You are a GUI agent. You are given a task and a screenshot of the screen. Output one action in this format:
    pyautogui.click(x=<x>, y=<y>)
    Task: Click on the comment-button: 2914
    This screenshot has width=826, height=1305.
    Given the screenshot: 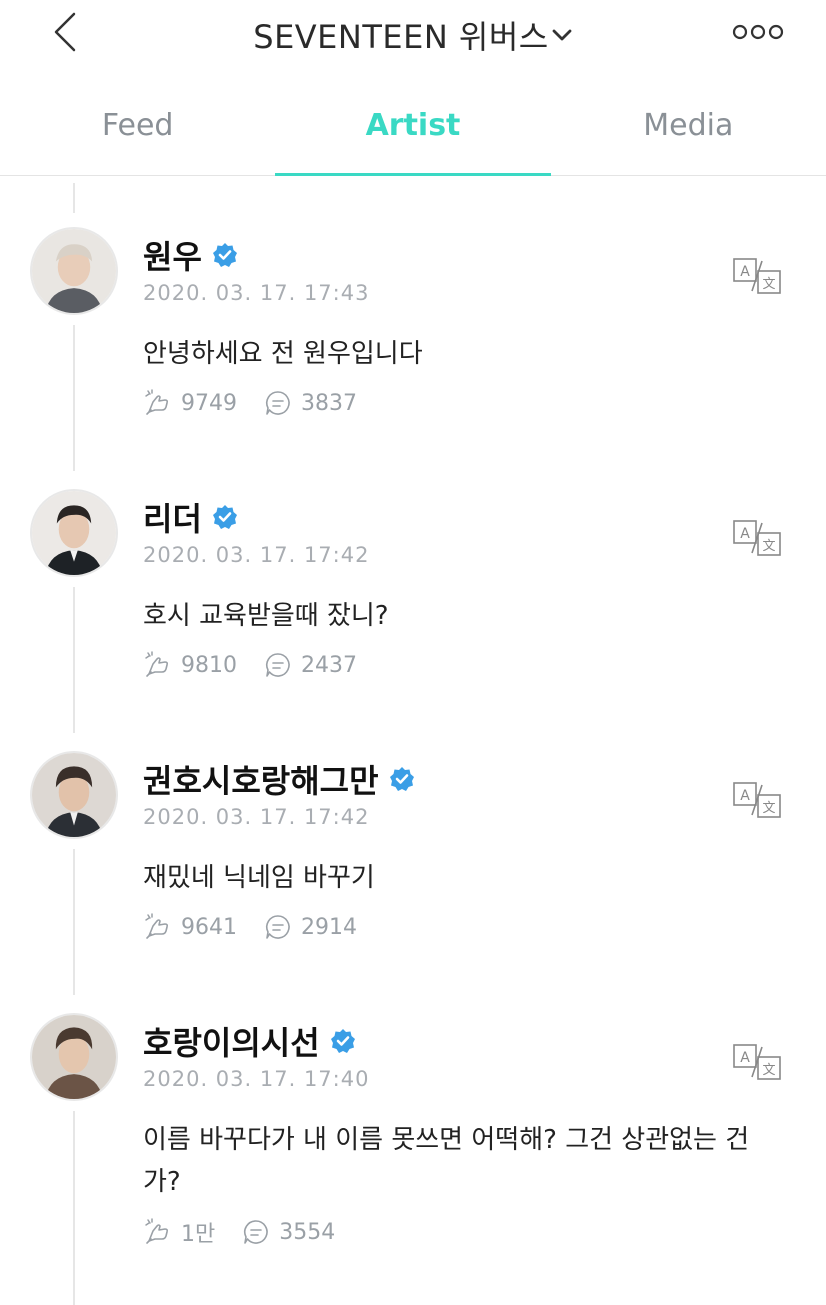 What is the action you would take?
    pyautogui.click(x=310, y=927)
    